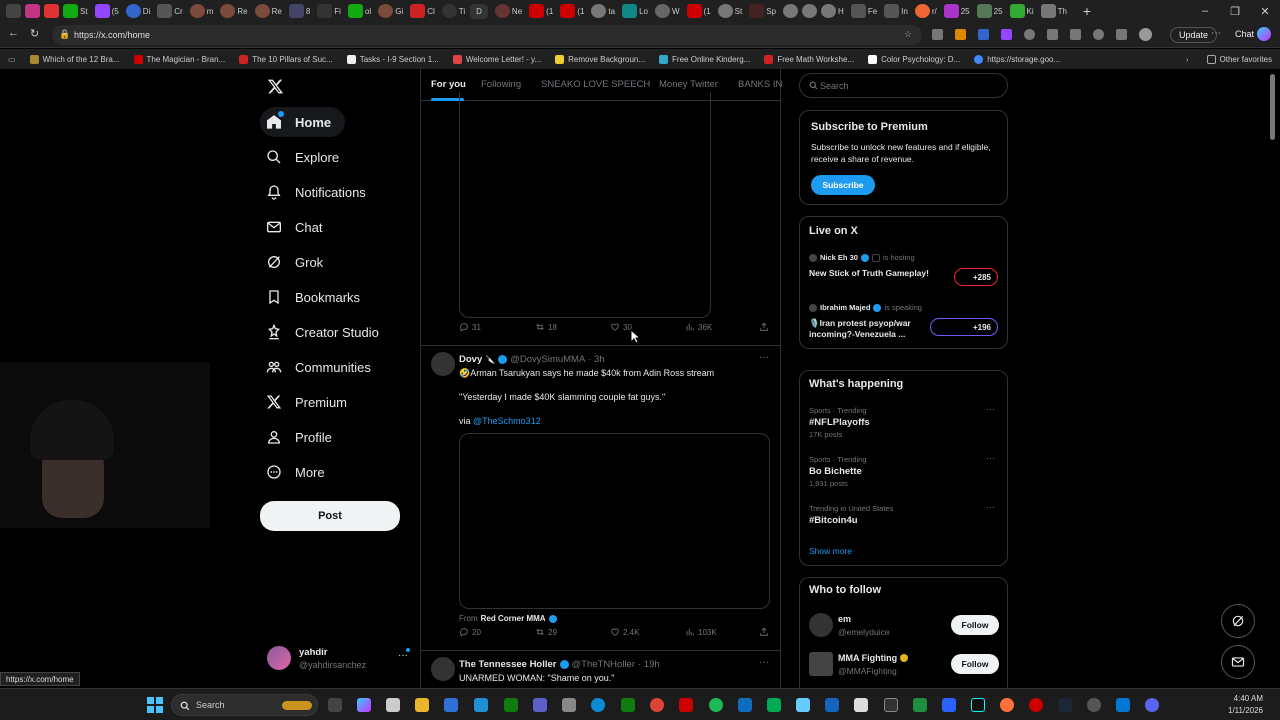 This screenshot has width=1280, height=720. I want to click on download-icon, so click(1121, 34).